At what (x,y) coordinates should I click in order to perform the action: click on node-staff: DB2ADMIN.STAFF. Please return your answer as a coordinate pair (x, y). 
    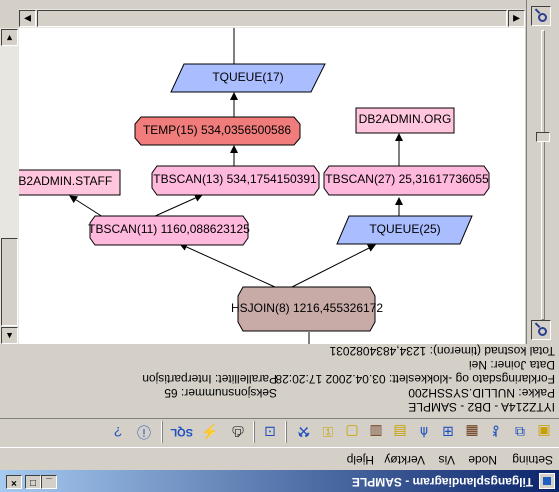
    Looking at the image, I should click on (70, 182).